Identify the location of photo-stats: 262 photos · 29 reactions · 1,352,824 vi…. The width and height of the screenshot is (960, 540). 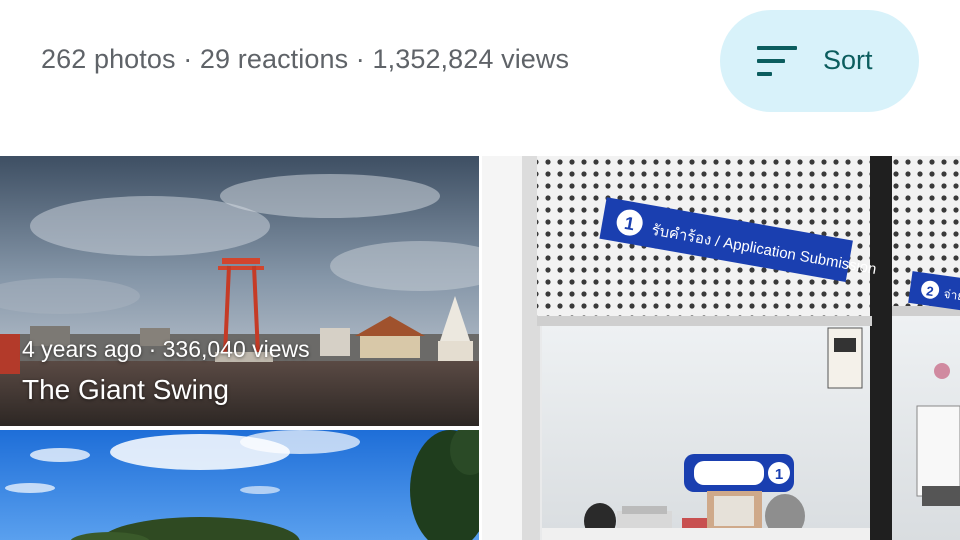
(305, 59).